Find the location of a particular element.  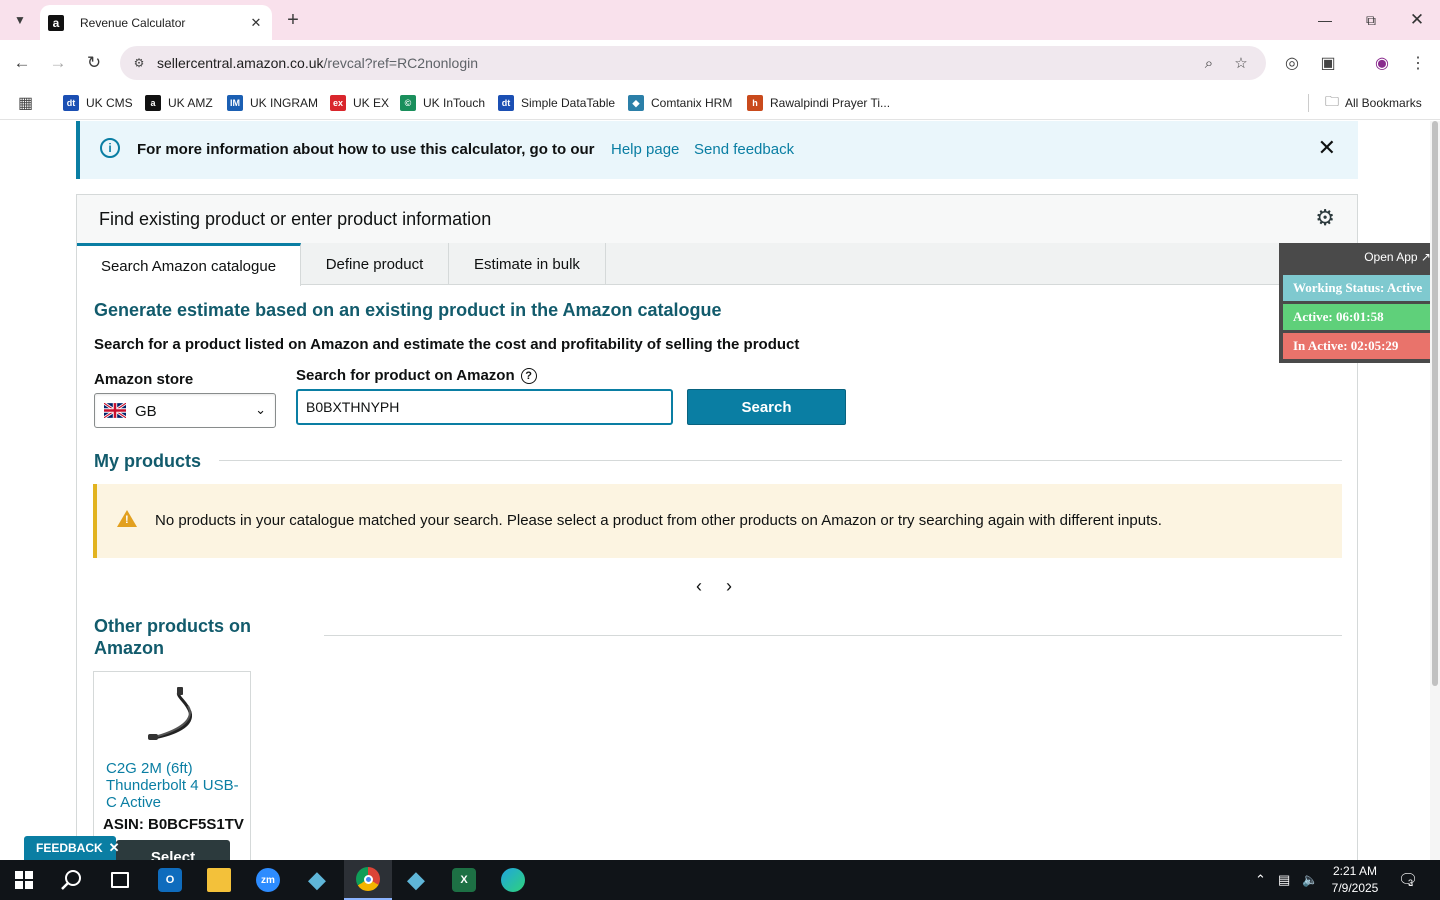

open-app-link: Open App ↗ is located at coordinates (1397, 257).